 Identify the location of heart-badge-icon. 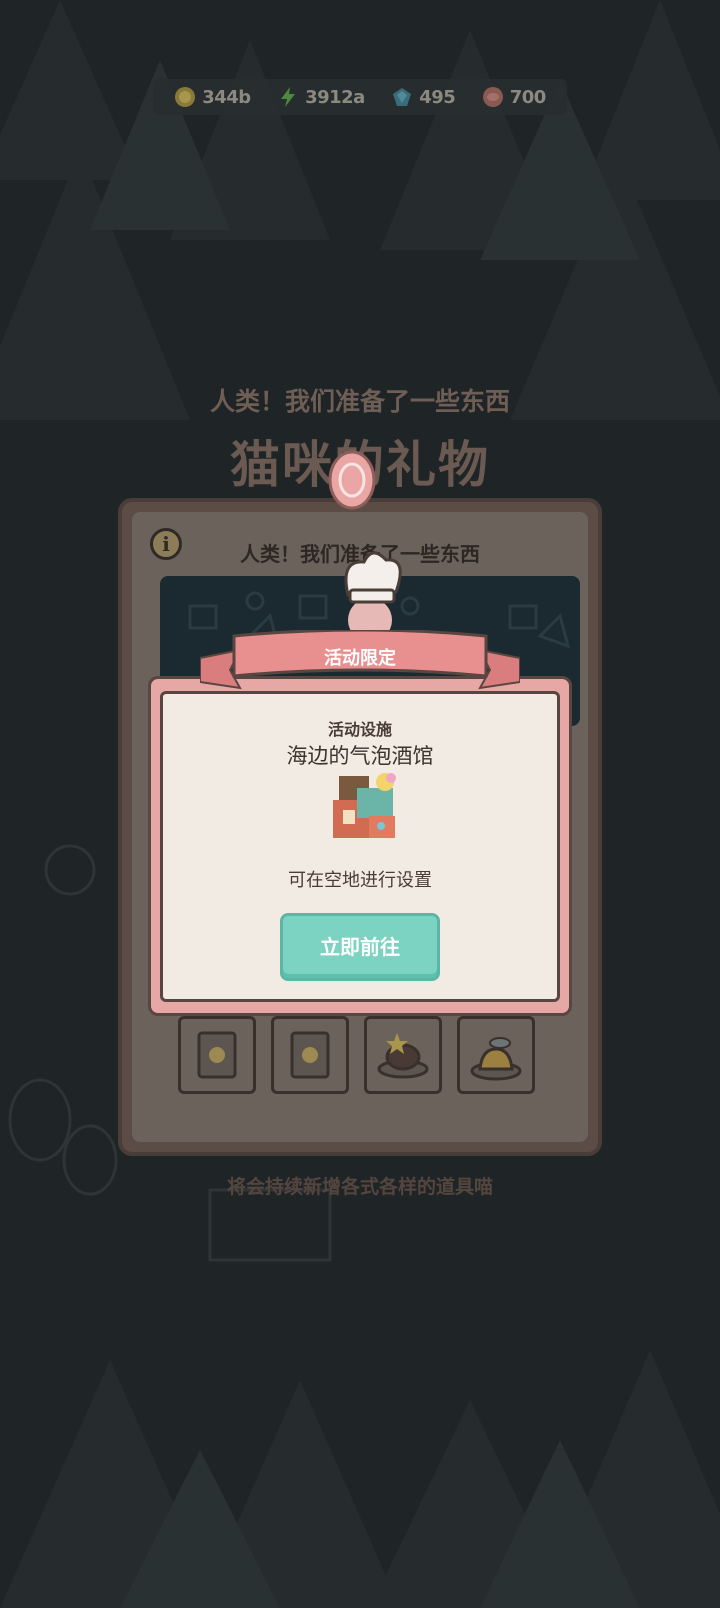
(352, 480).